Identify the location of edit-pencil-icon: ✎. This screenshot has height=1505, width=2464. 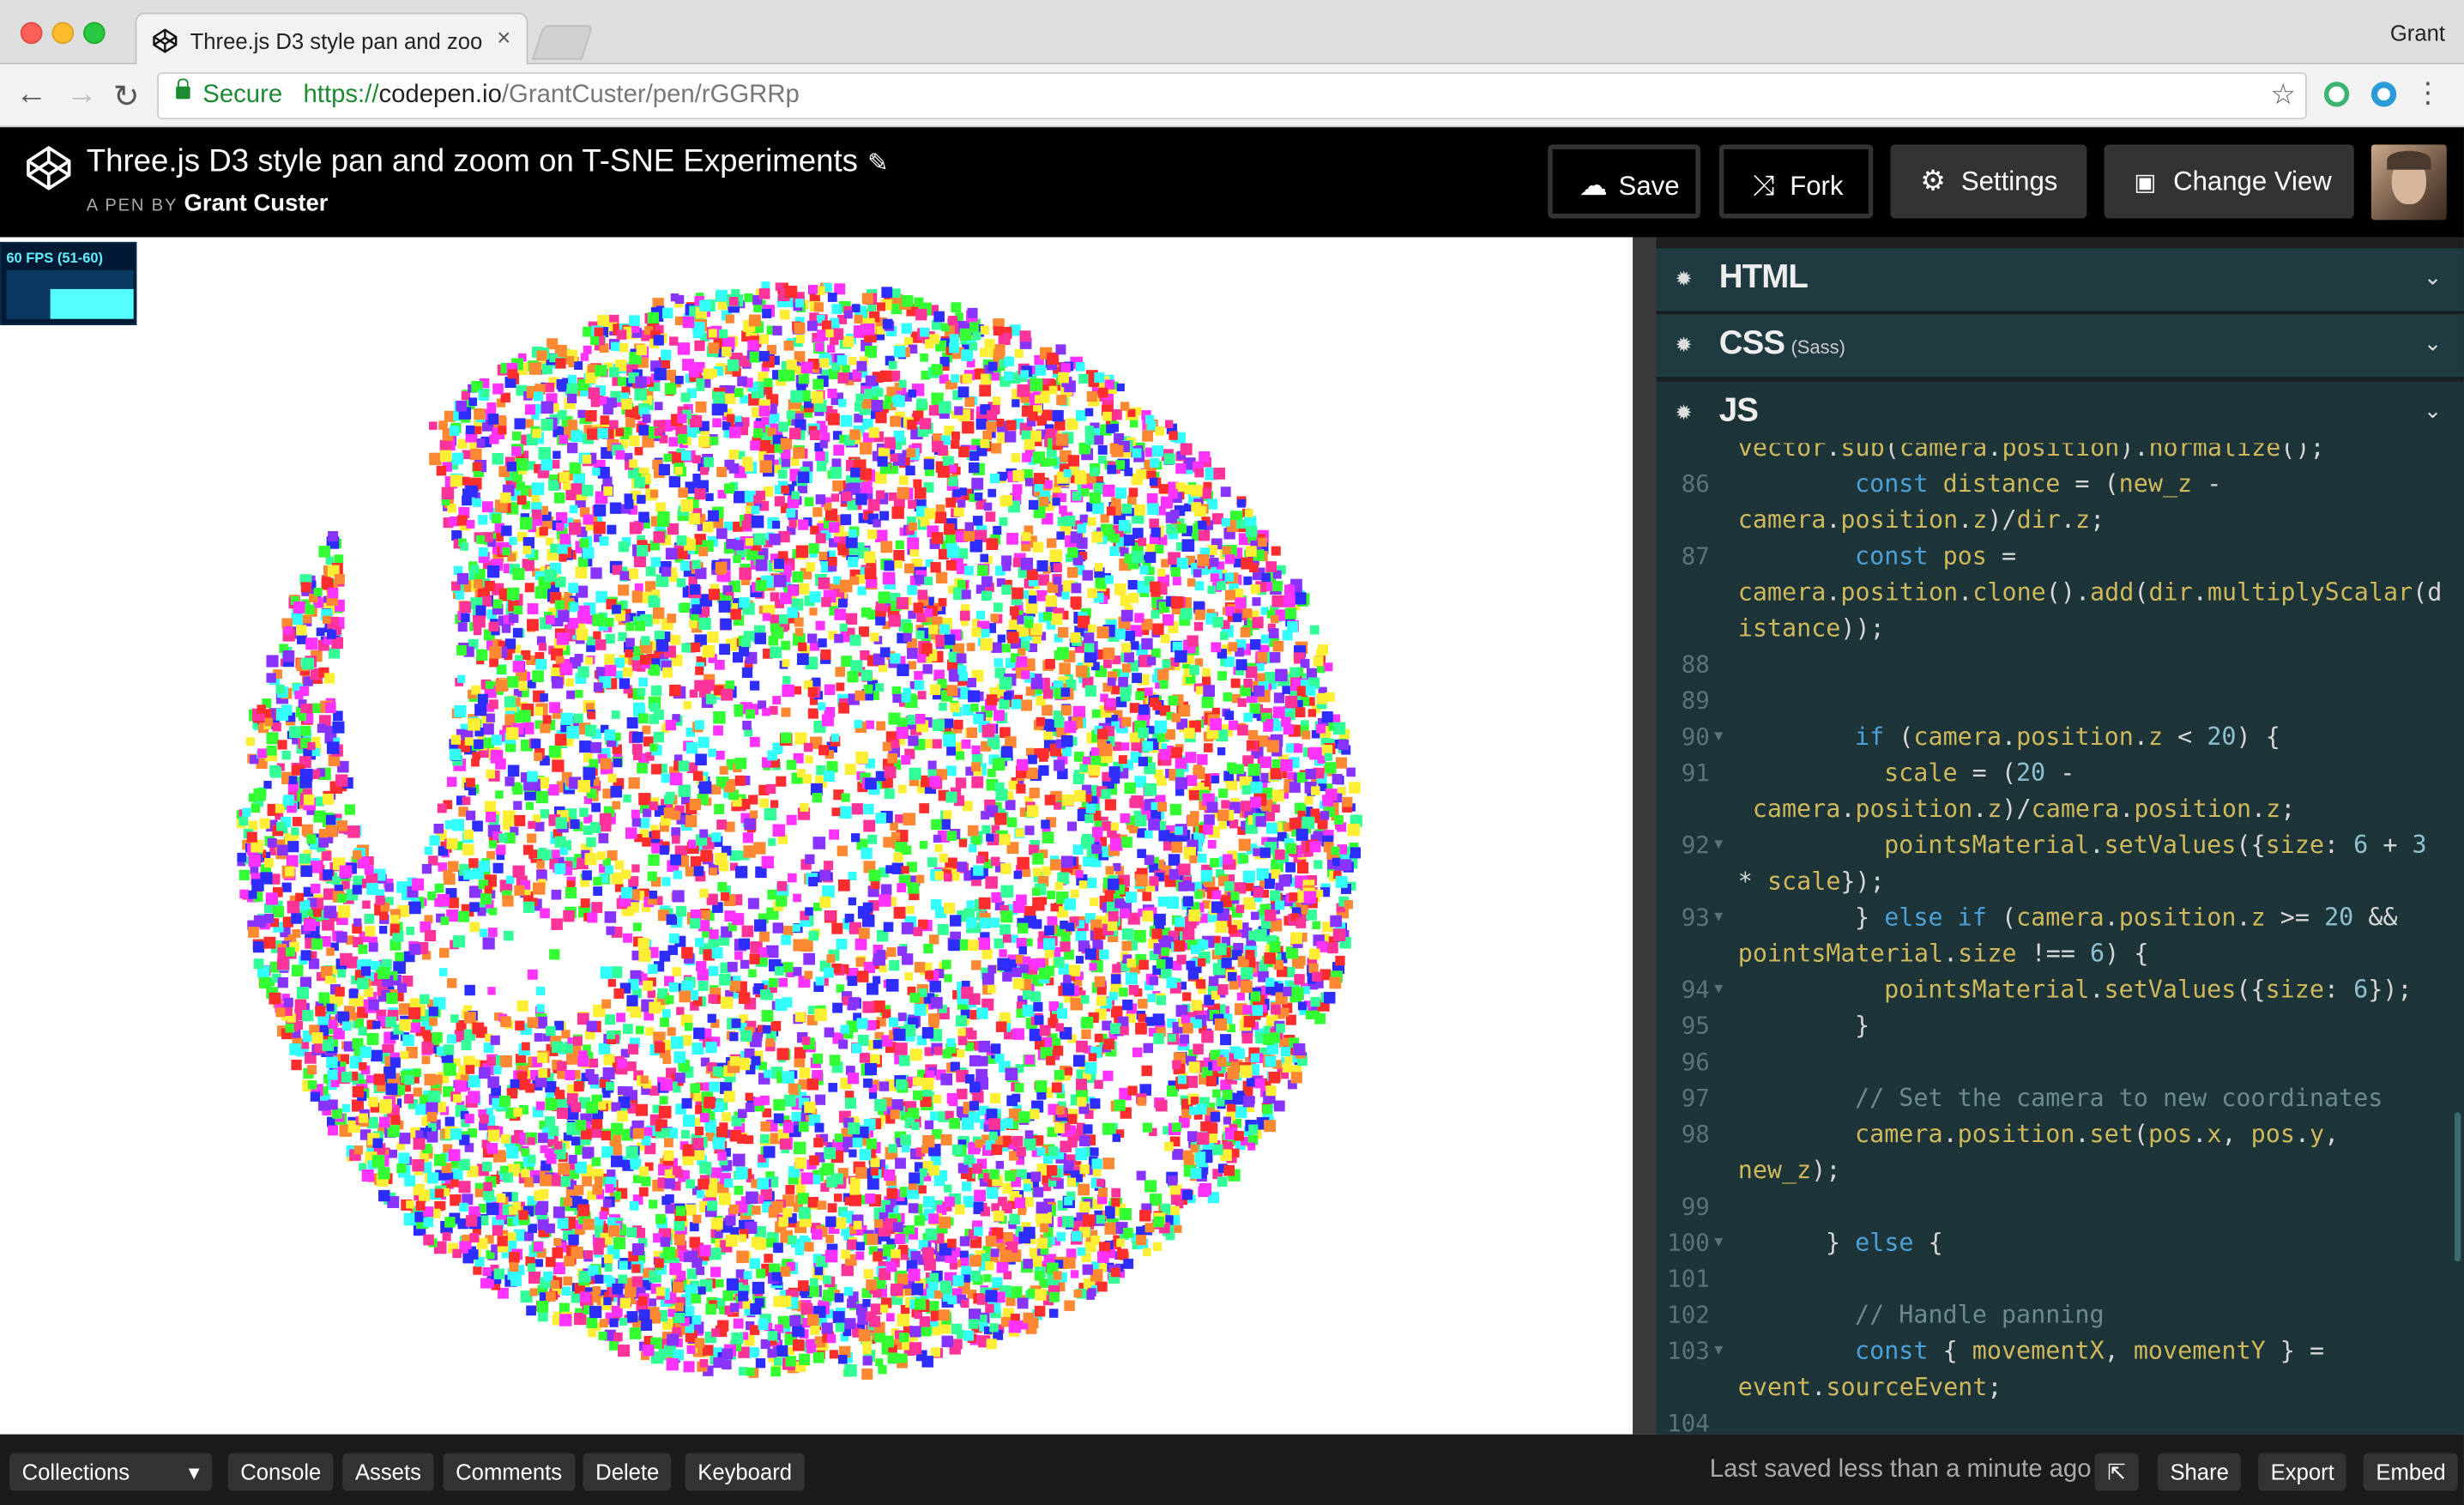
(878, 164).